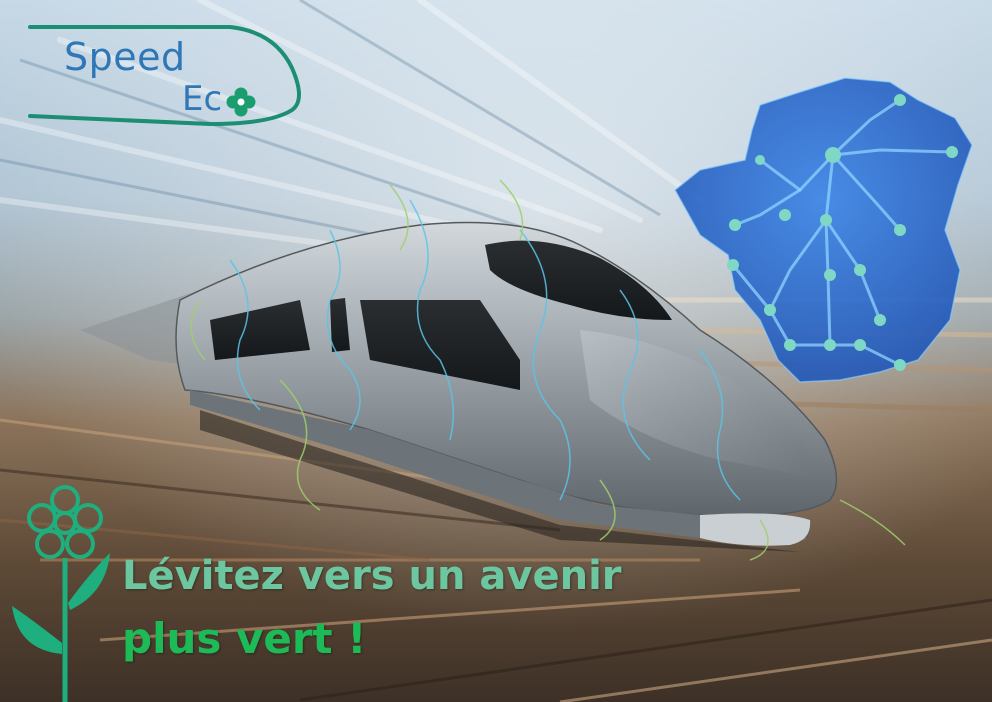 The width and height of the screenshot is (992, 702). What do you see at coordinates (241, 102) in the screenshot?
I see `clover-icon` at bounding box center [241, 102].